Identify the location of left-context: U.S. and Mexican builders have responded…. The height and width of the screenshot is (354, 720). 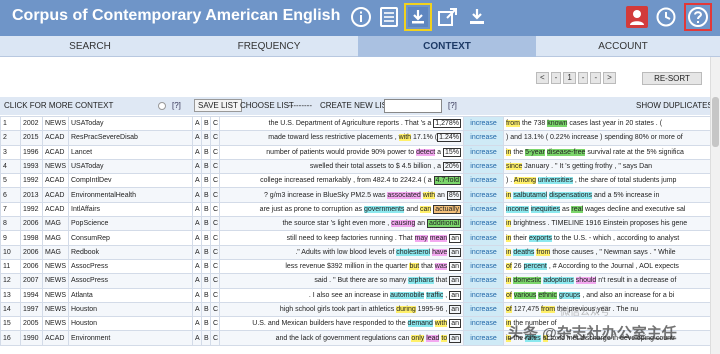
(341, 324).